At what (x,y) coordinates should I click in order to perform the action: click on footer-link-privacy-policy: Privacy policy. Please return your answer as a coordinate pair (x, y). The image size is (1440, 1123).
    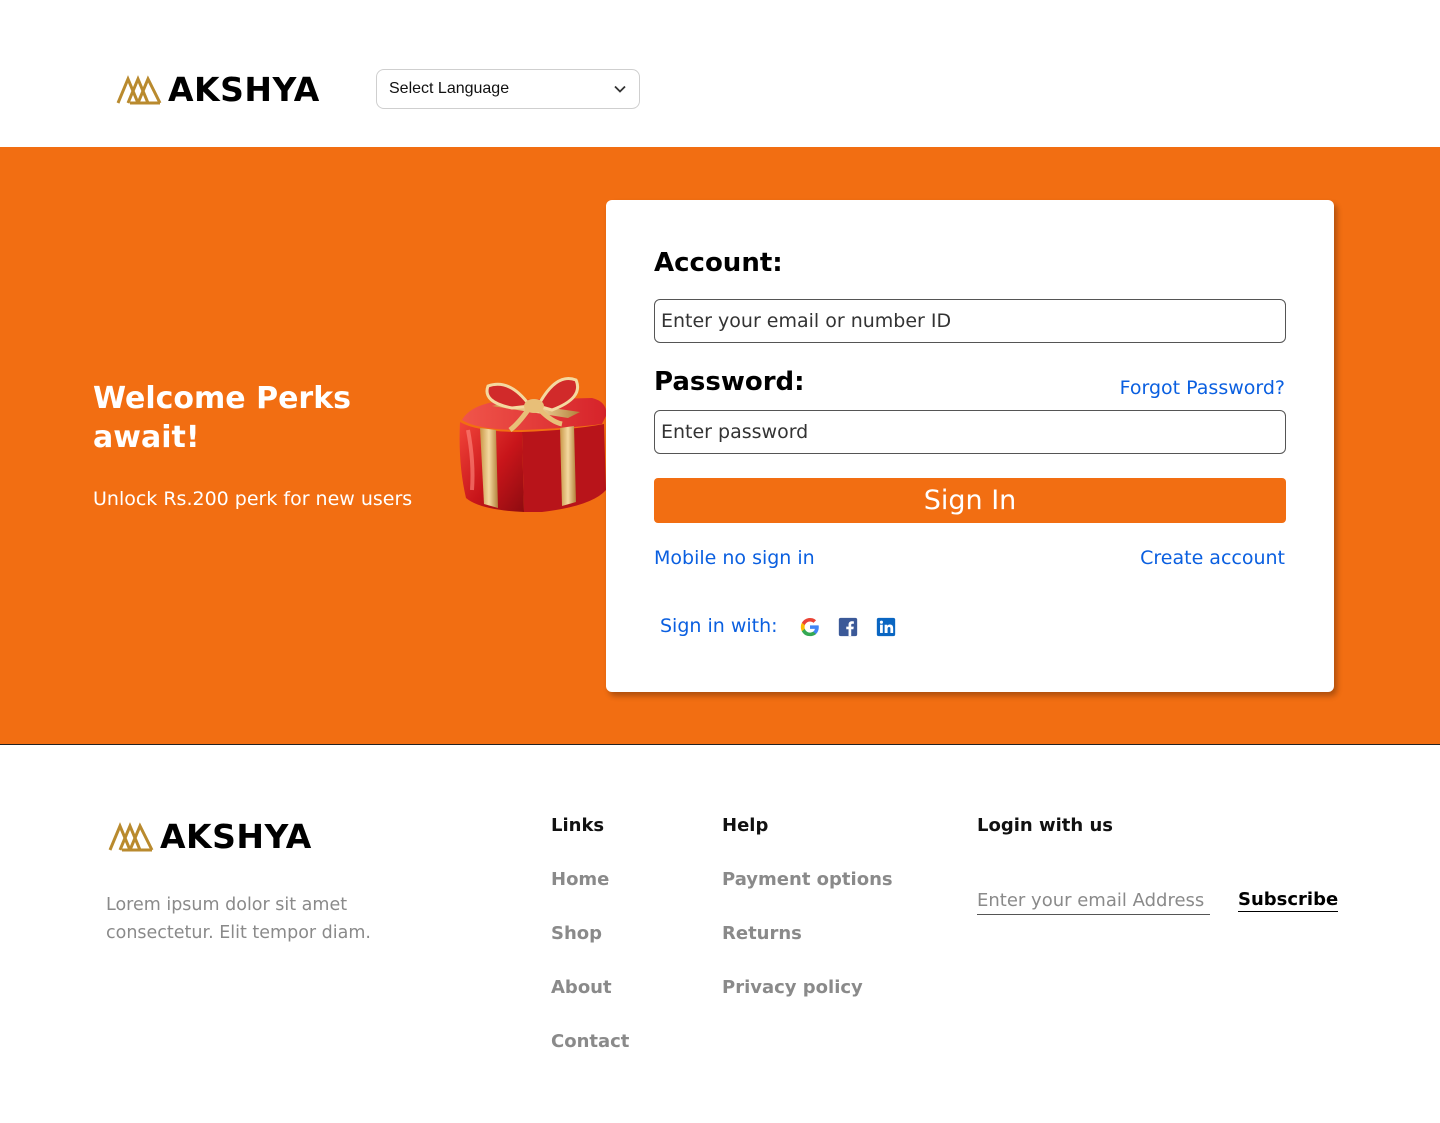
    Looking at the image, I should click on (807, 1004).